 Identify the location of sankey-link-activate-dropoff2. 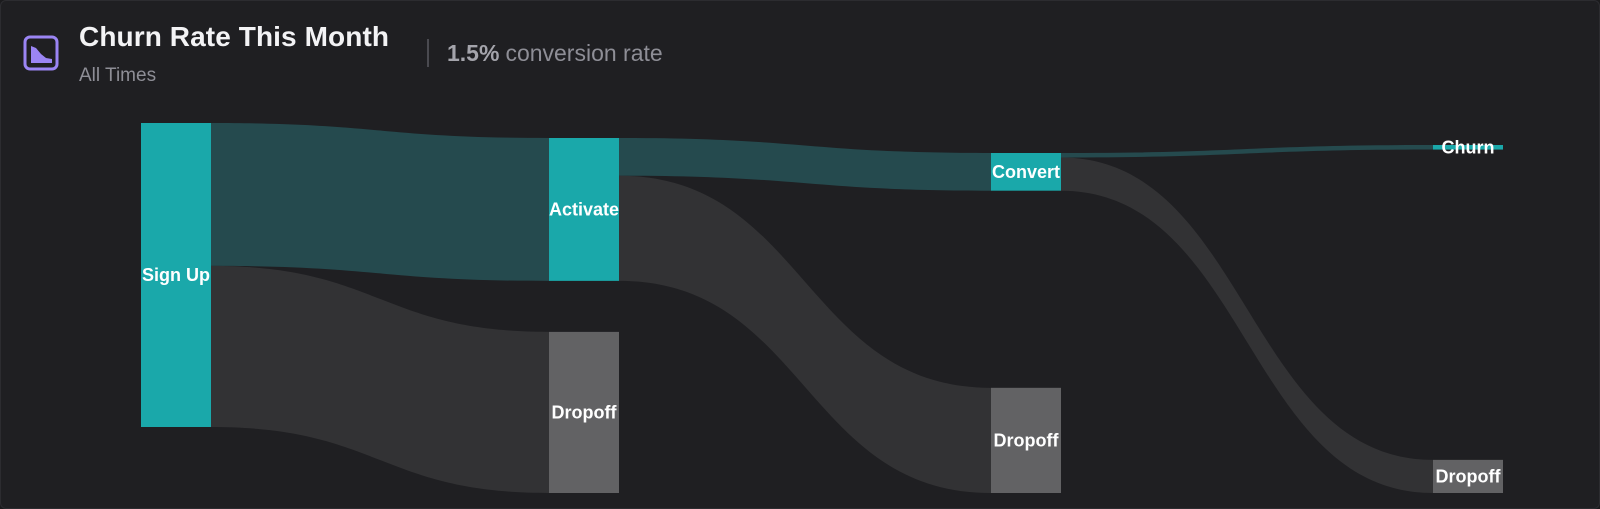
(805, 334).